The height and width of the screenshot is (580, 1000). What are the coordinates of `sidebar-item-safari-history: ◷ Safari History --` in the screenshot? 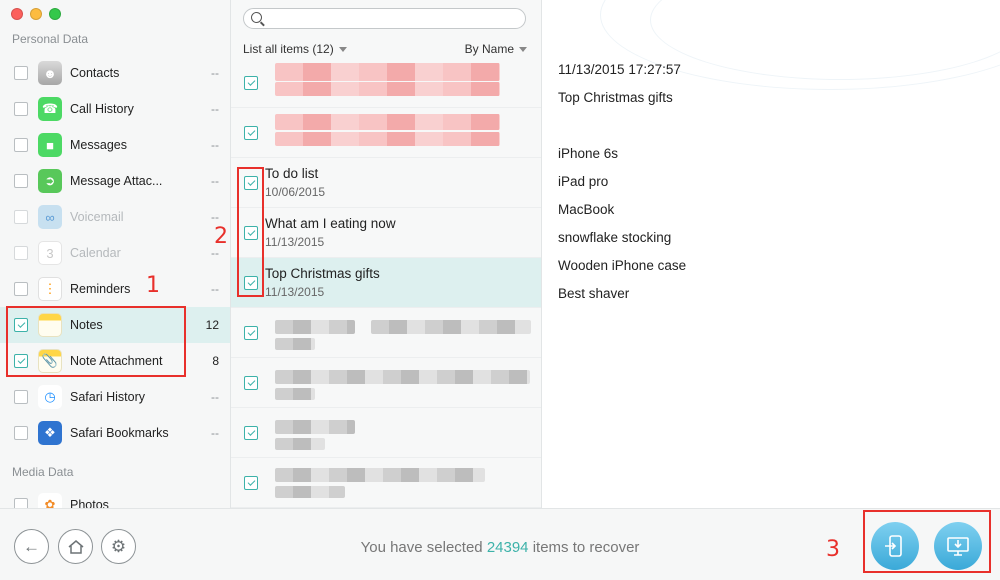 It's located at (115, 397).